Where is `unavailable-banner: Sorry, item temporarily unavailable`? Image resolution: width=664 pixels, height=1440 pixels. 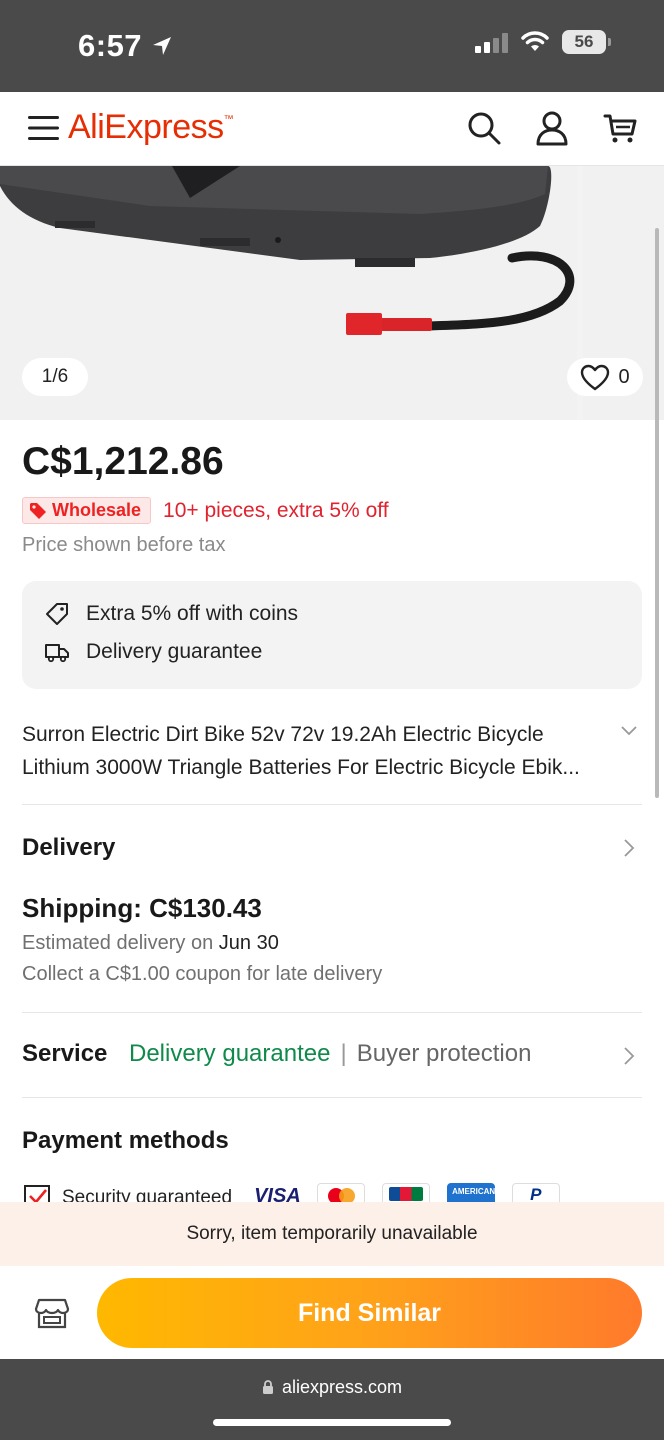 unavailable-banner: Sorry, item temporarily unavailable is located at coordinates (332, 1234).